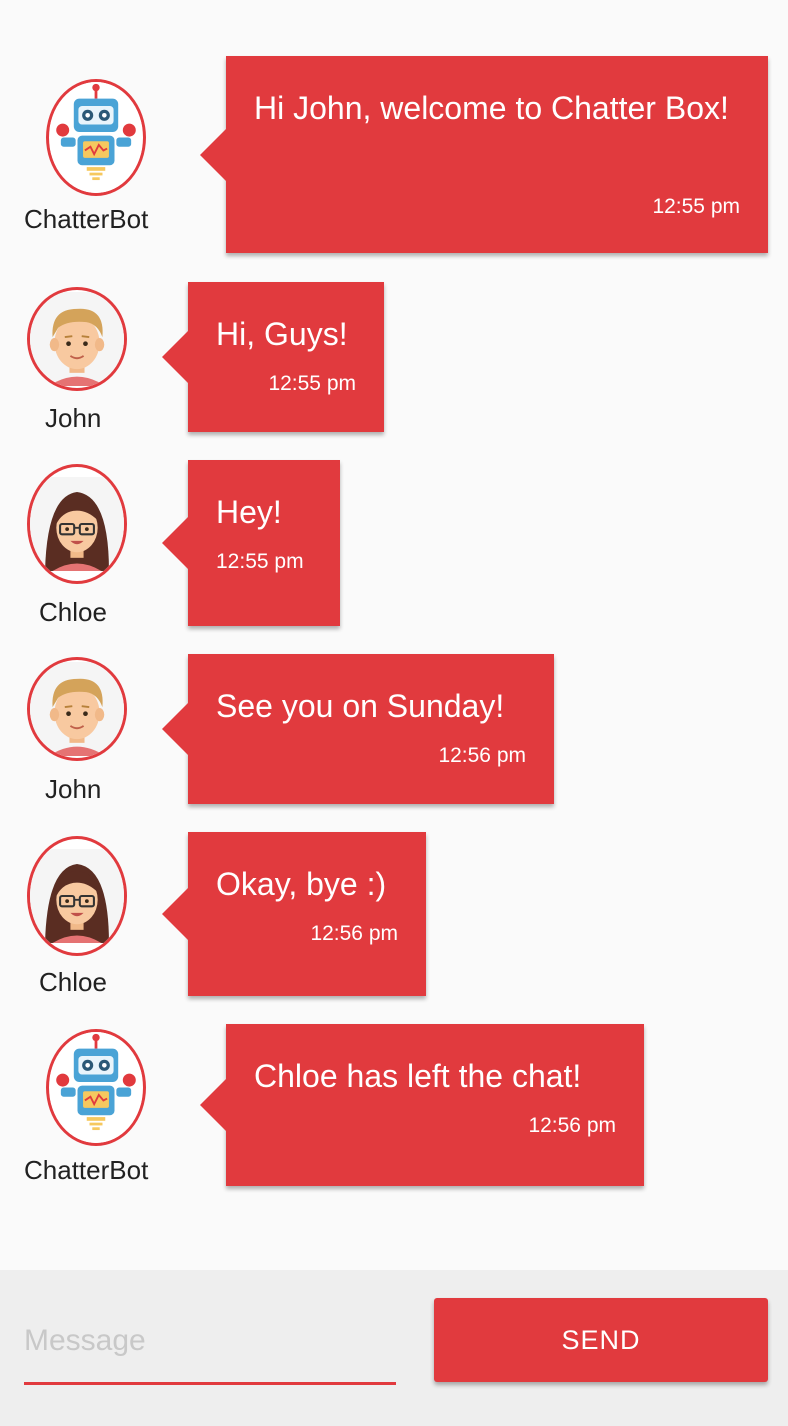 Image resolution: width=788 pixels, height=1426 pixels. Describe the element at coordinates (294, 914) in the screenshot. I see `message-bubble: Okay, bye :) 12:56 pm` at that location.